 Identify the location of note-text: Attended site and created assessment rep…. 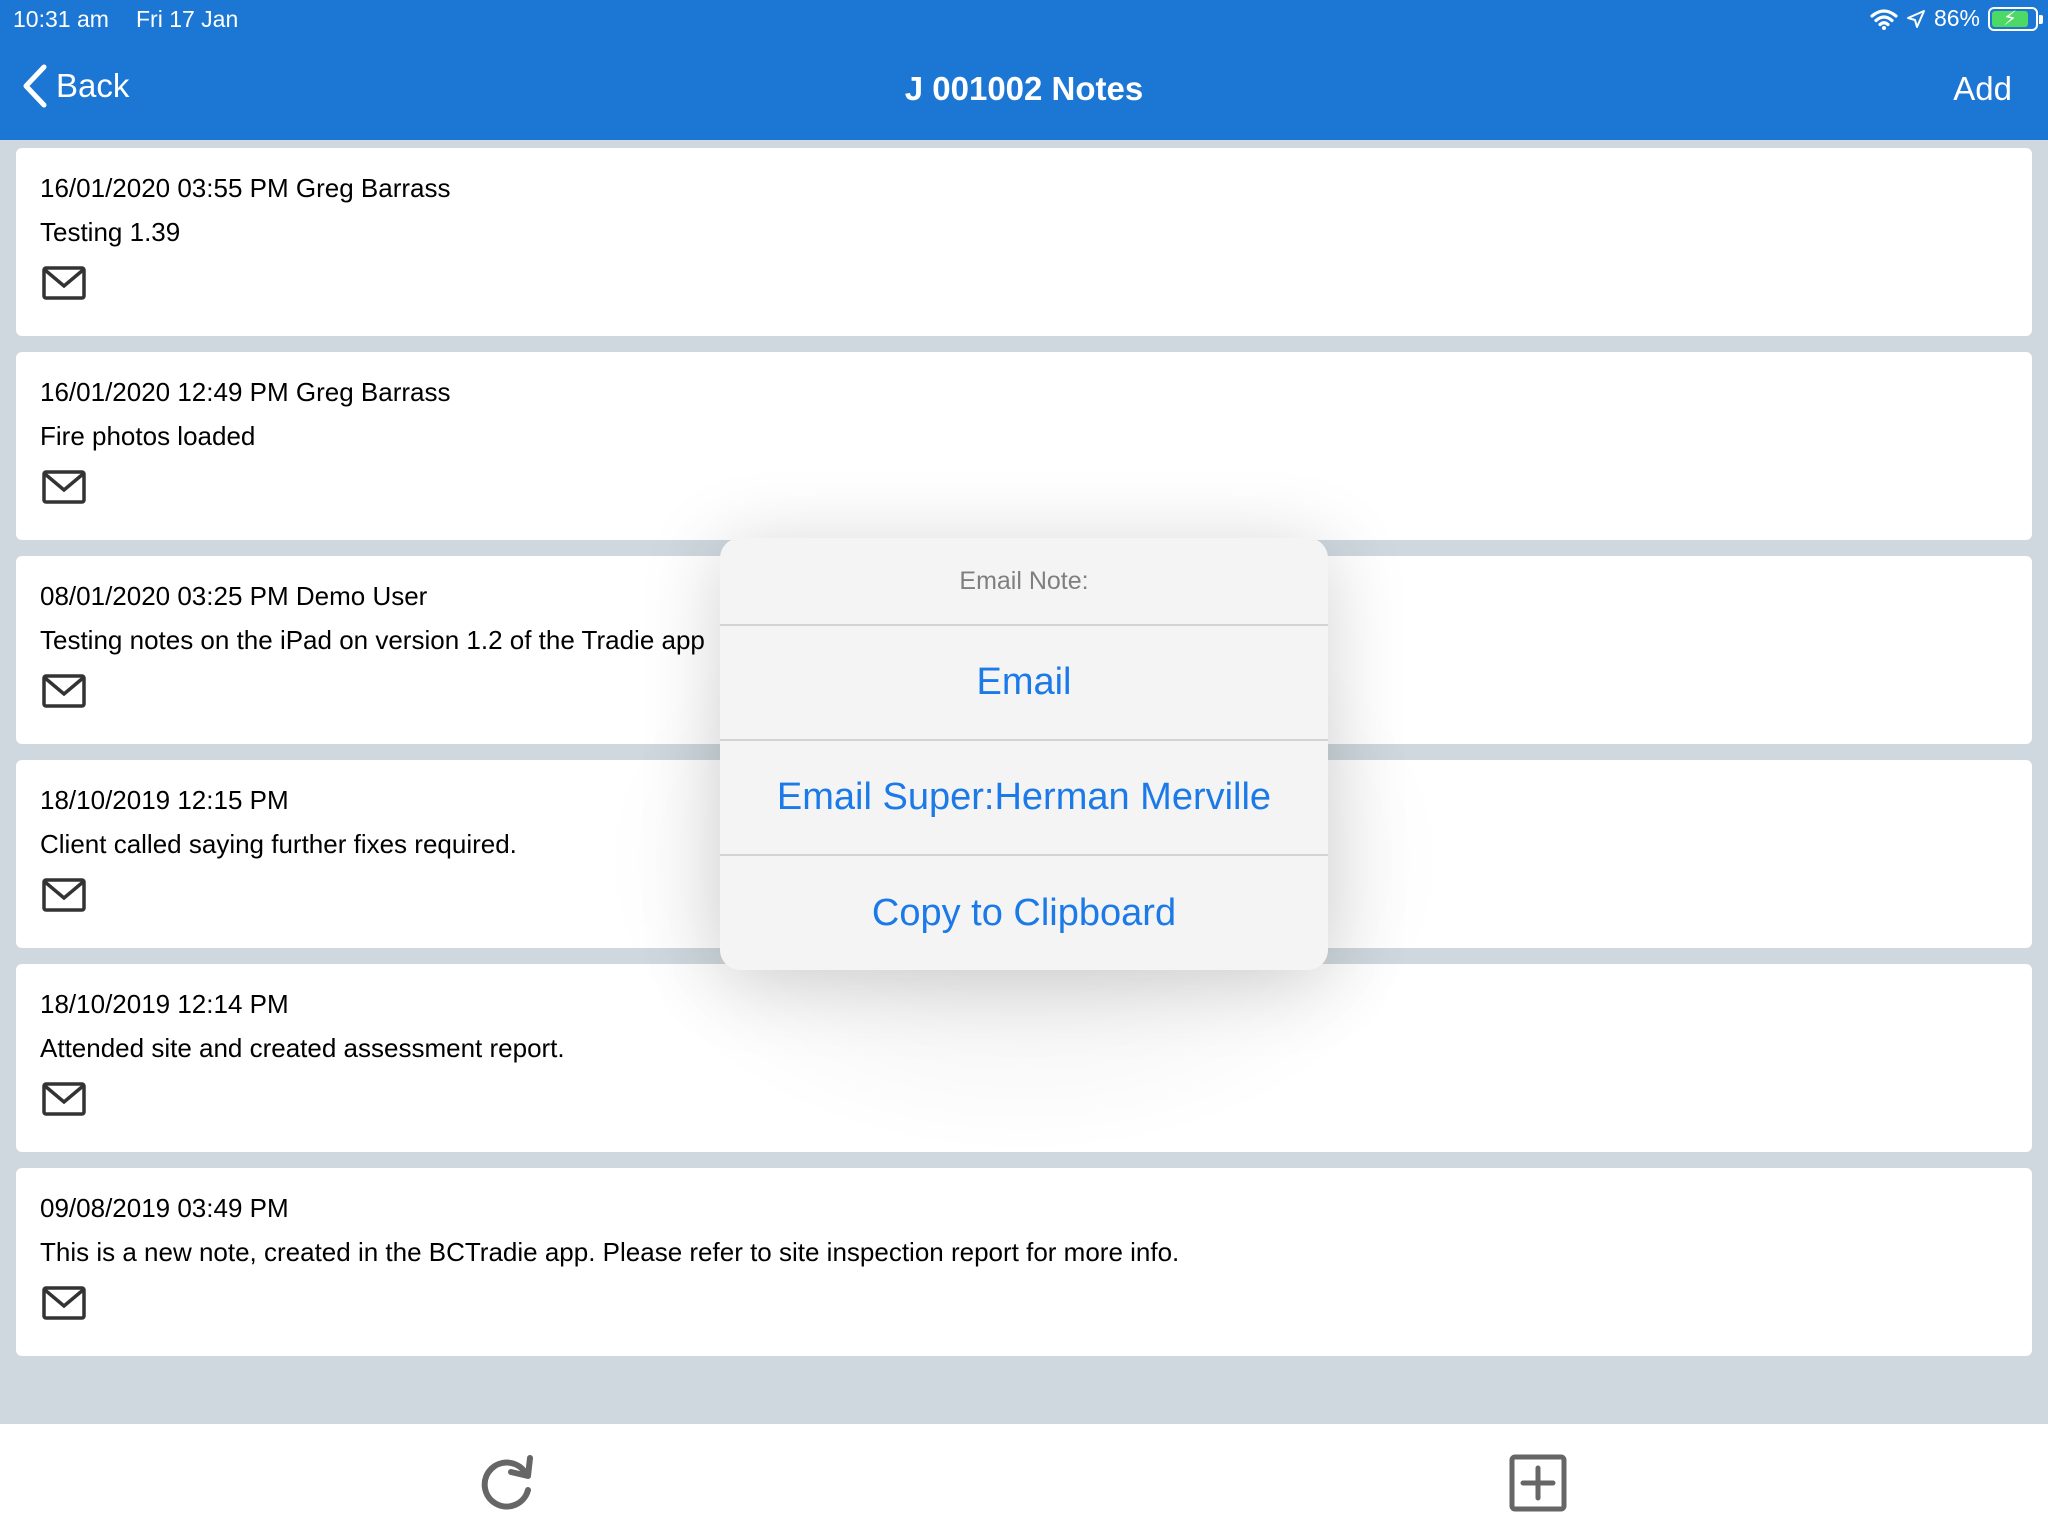
(302, 1048).